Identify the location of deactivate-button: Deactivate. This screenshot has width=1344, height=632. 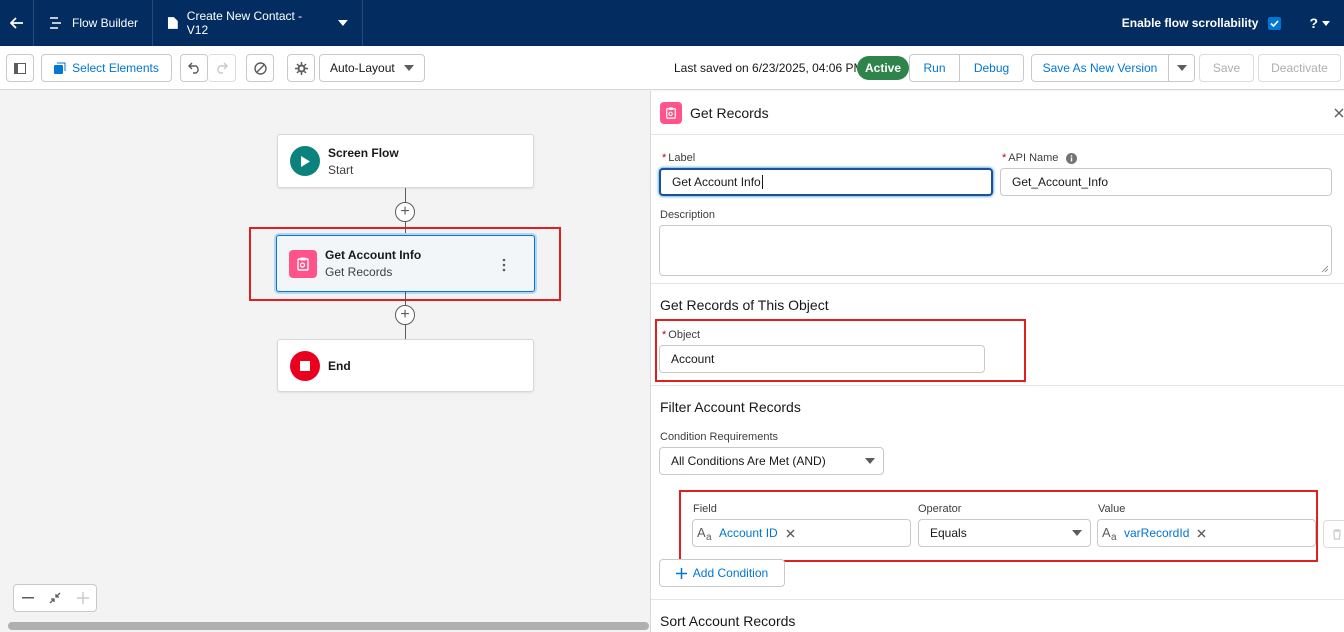
(1299, 68).